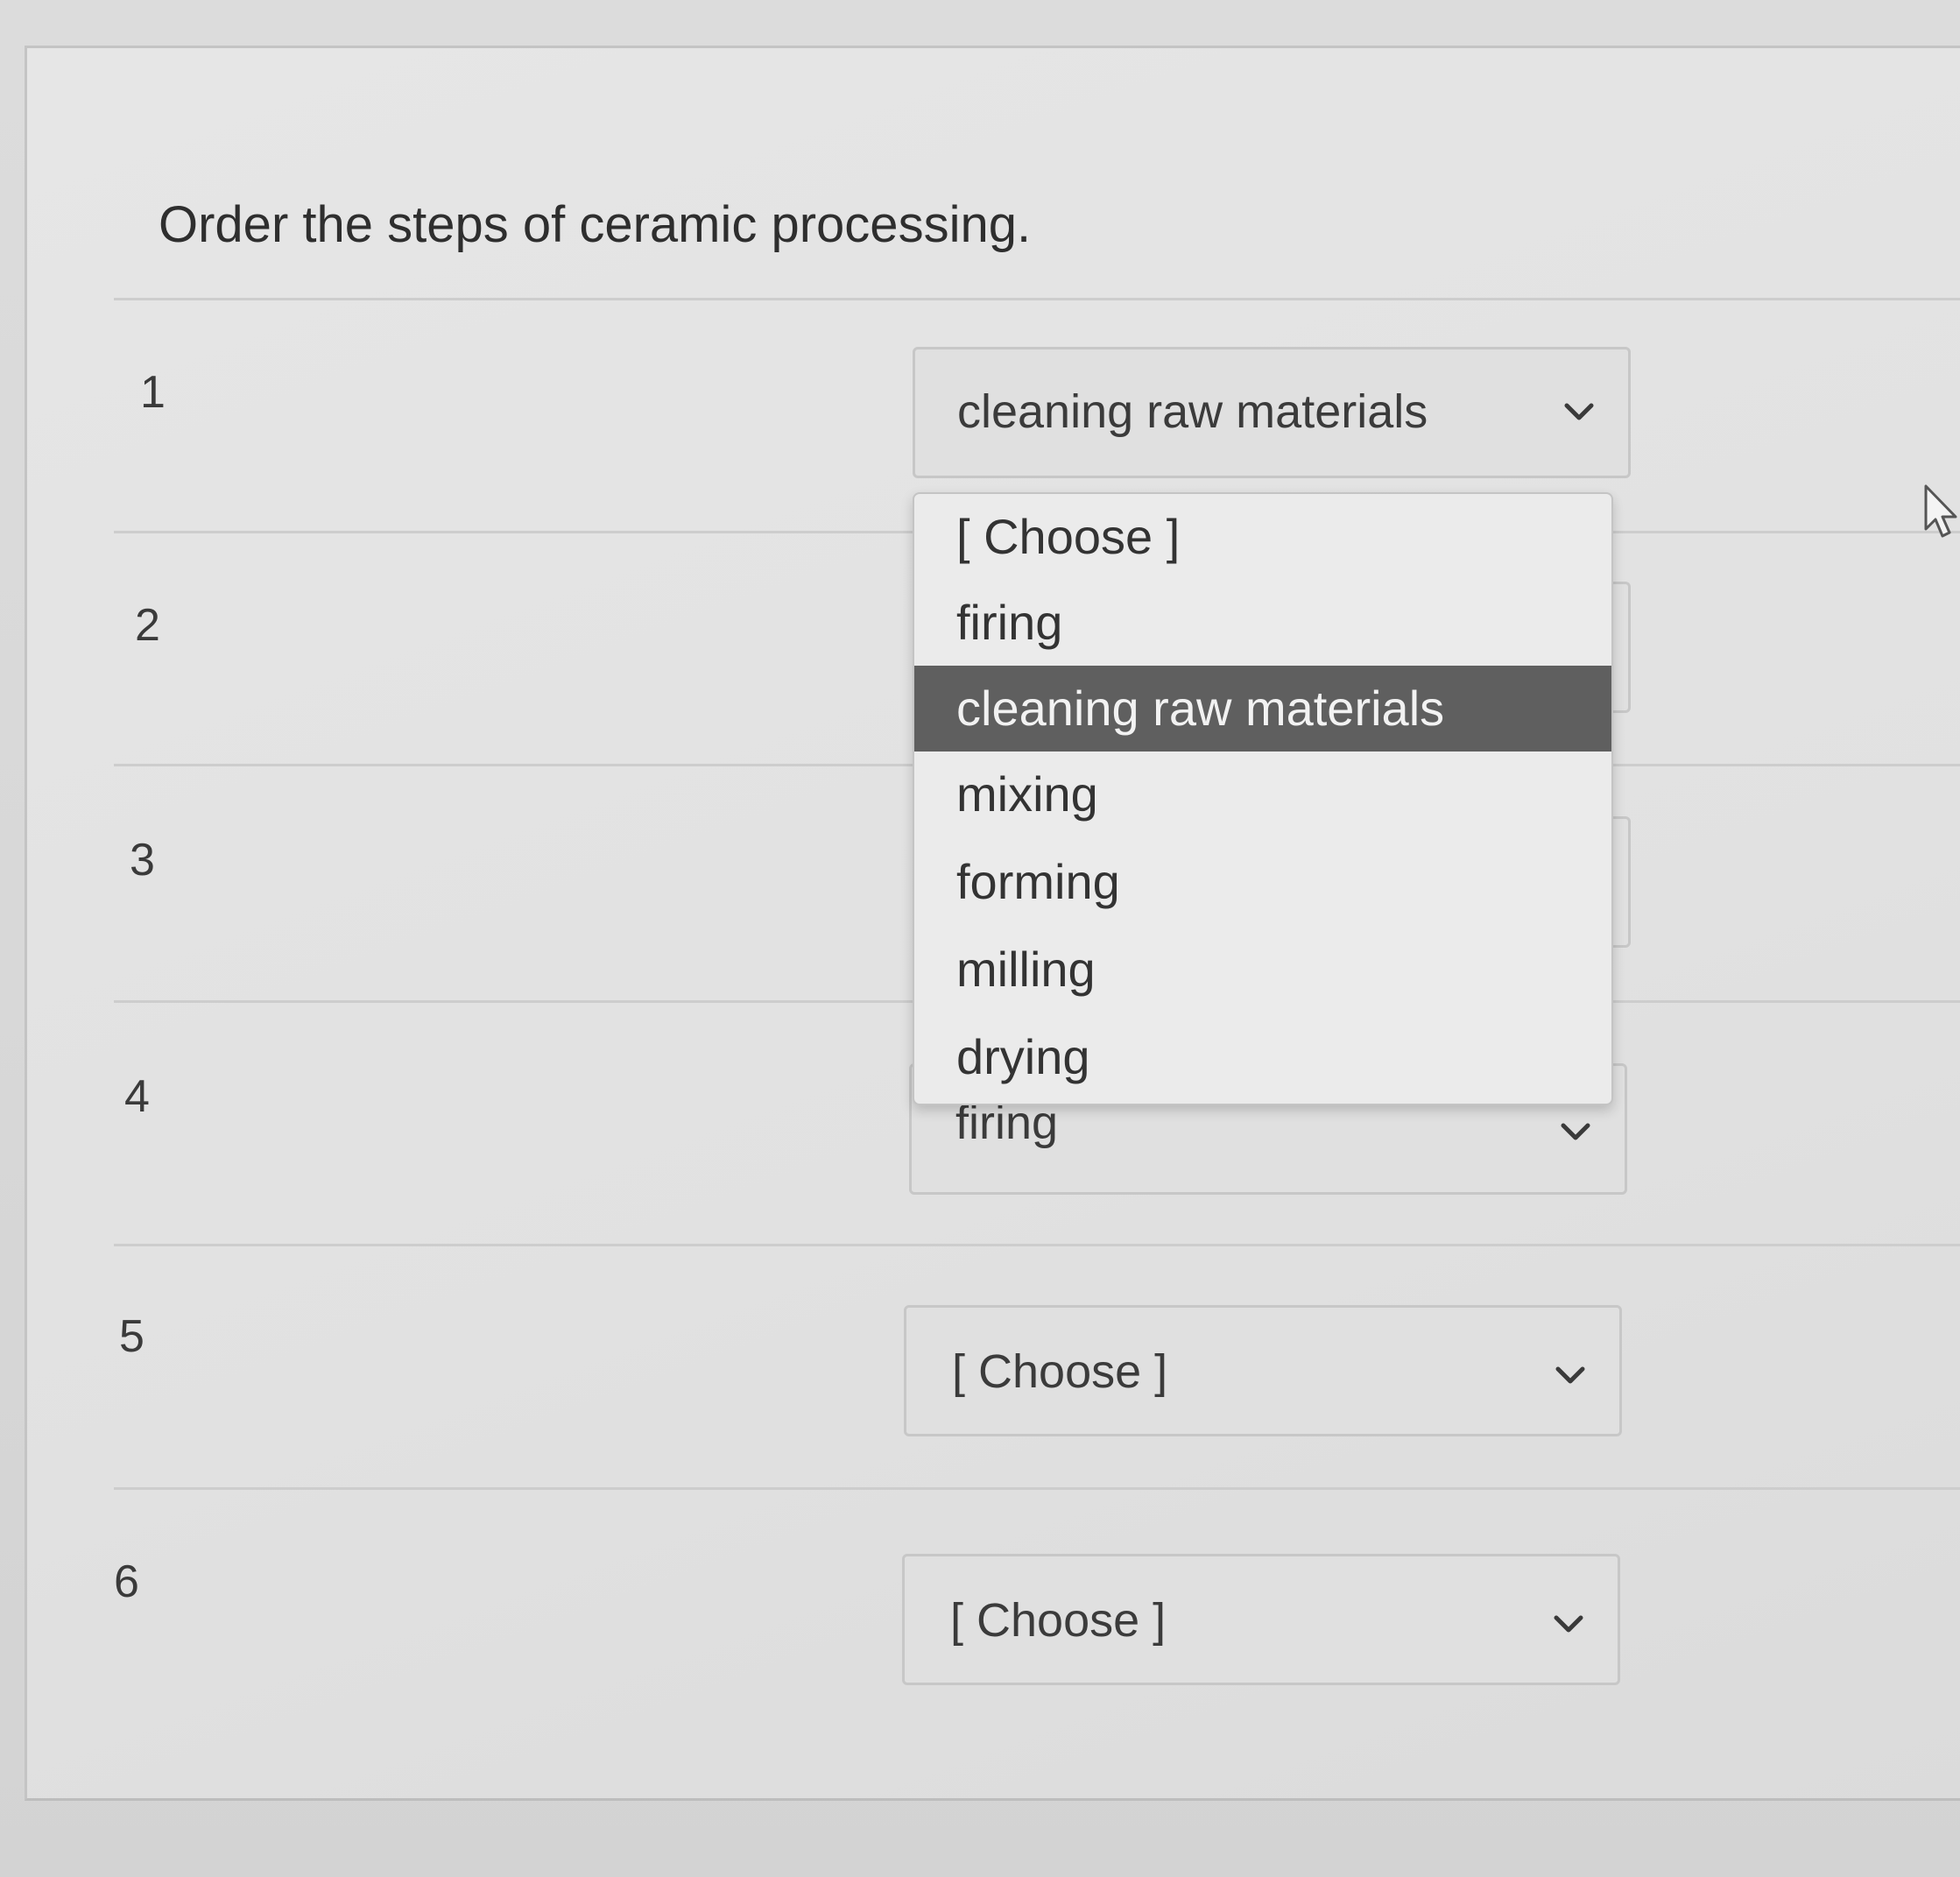 The width and height of the screenshot is (1960, 1877). Describe the element at coordinates (1058, 1621) in the screenshot. I see `step-select-6-value: [ Choose ]` at that location.